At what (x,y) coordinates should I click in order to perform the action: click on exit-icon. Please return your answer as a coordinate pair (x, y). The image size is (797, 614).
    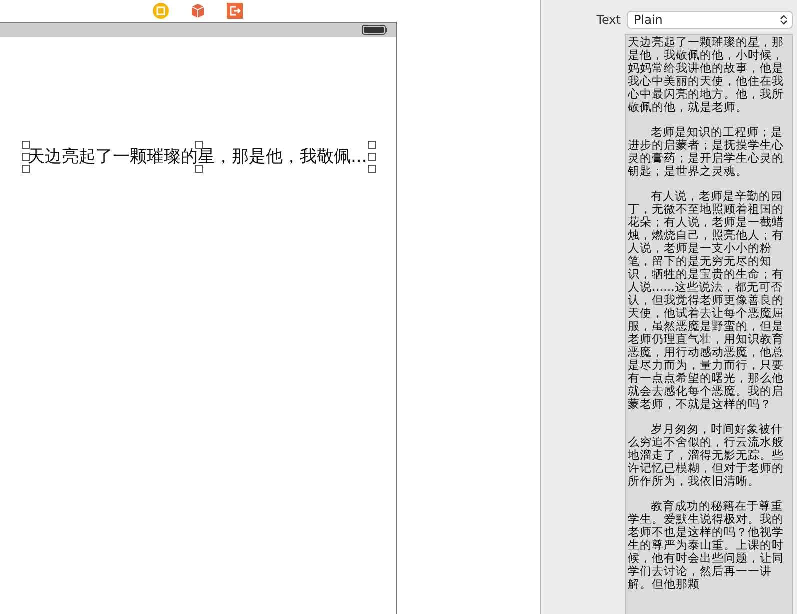
    Looking at the image, I should click on (235, 11).